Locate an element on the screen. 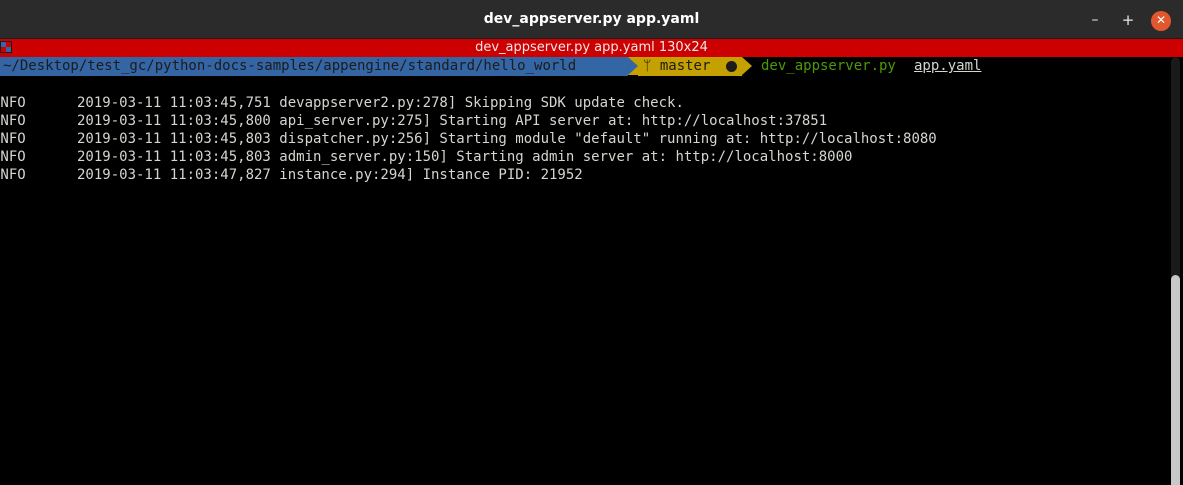 This screenshot has height=485, width=1183. close-button: ✕ is located at coordinates (1161, 21).